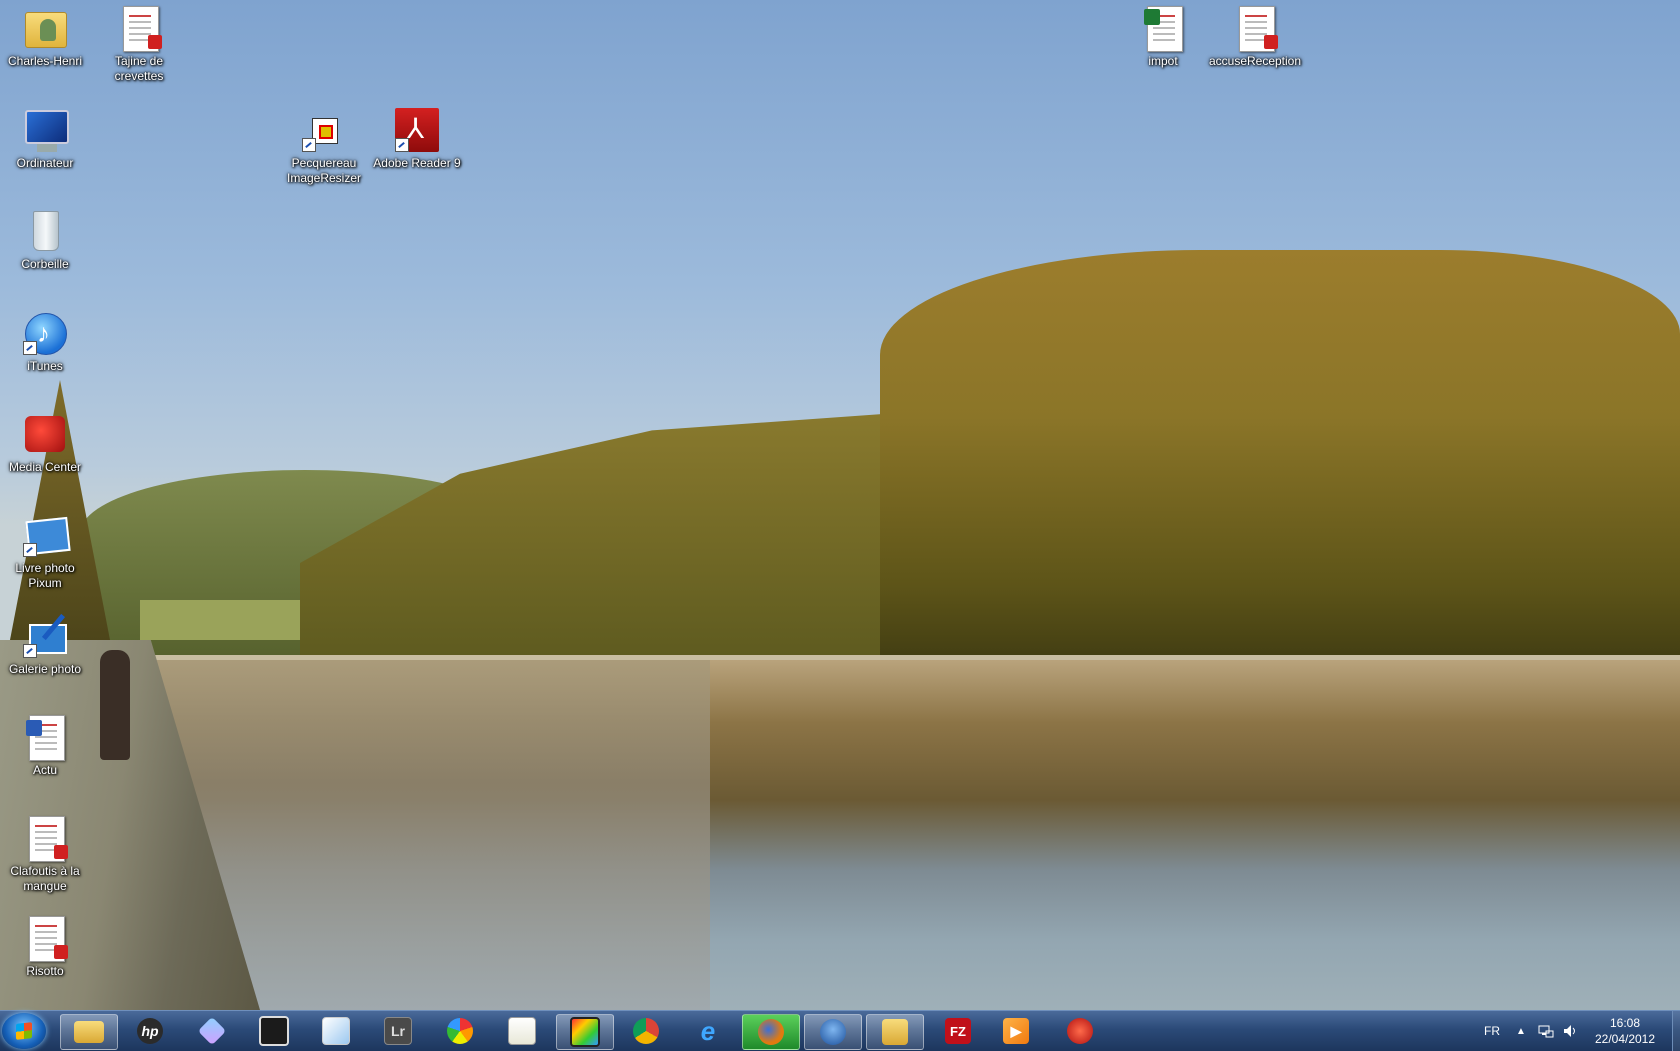 The height and width of the screenshot is (1051, 1680). Describe the element at coordinates (45, 669) in the screenshot. I see `desktop-icon-label: Galerie photo` at that location.